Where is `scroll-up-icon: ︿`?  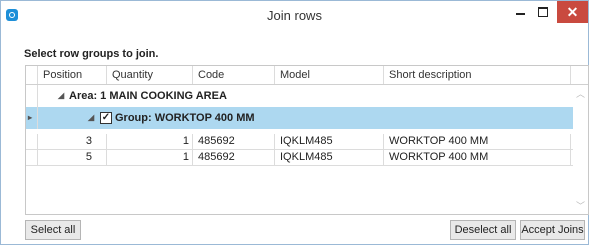
scroll-up-icon: ︿ is located at coordinates (580, 93).